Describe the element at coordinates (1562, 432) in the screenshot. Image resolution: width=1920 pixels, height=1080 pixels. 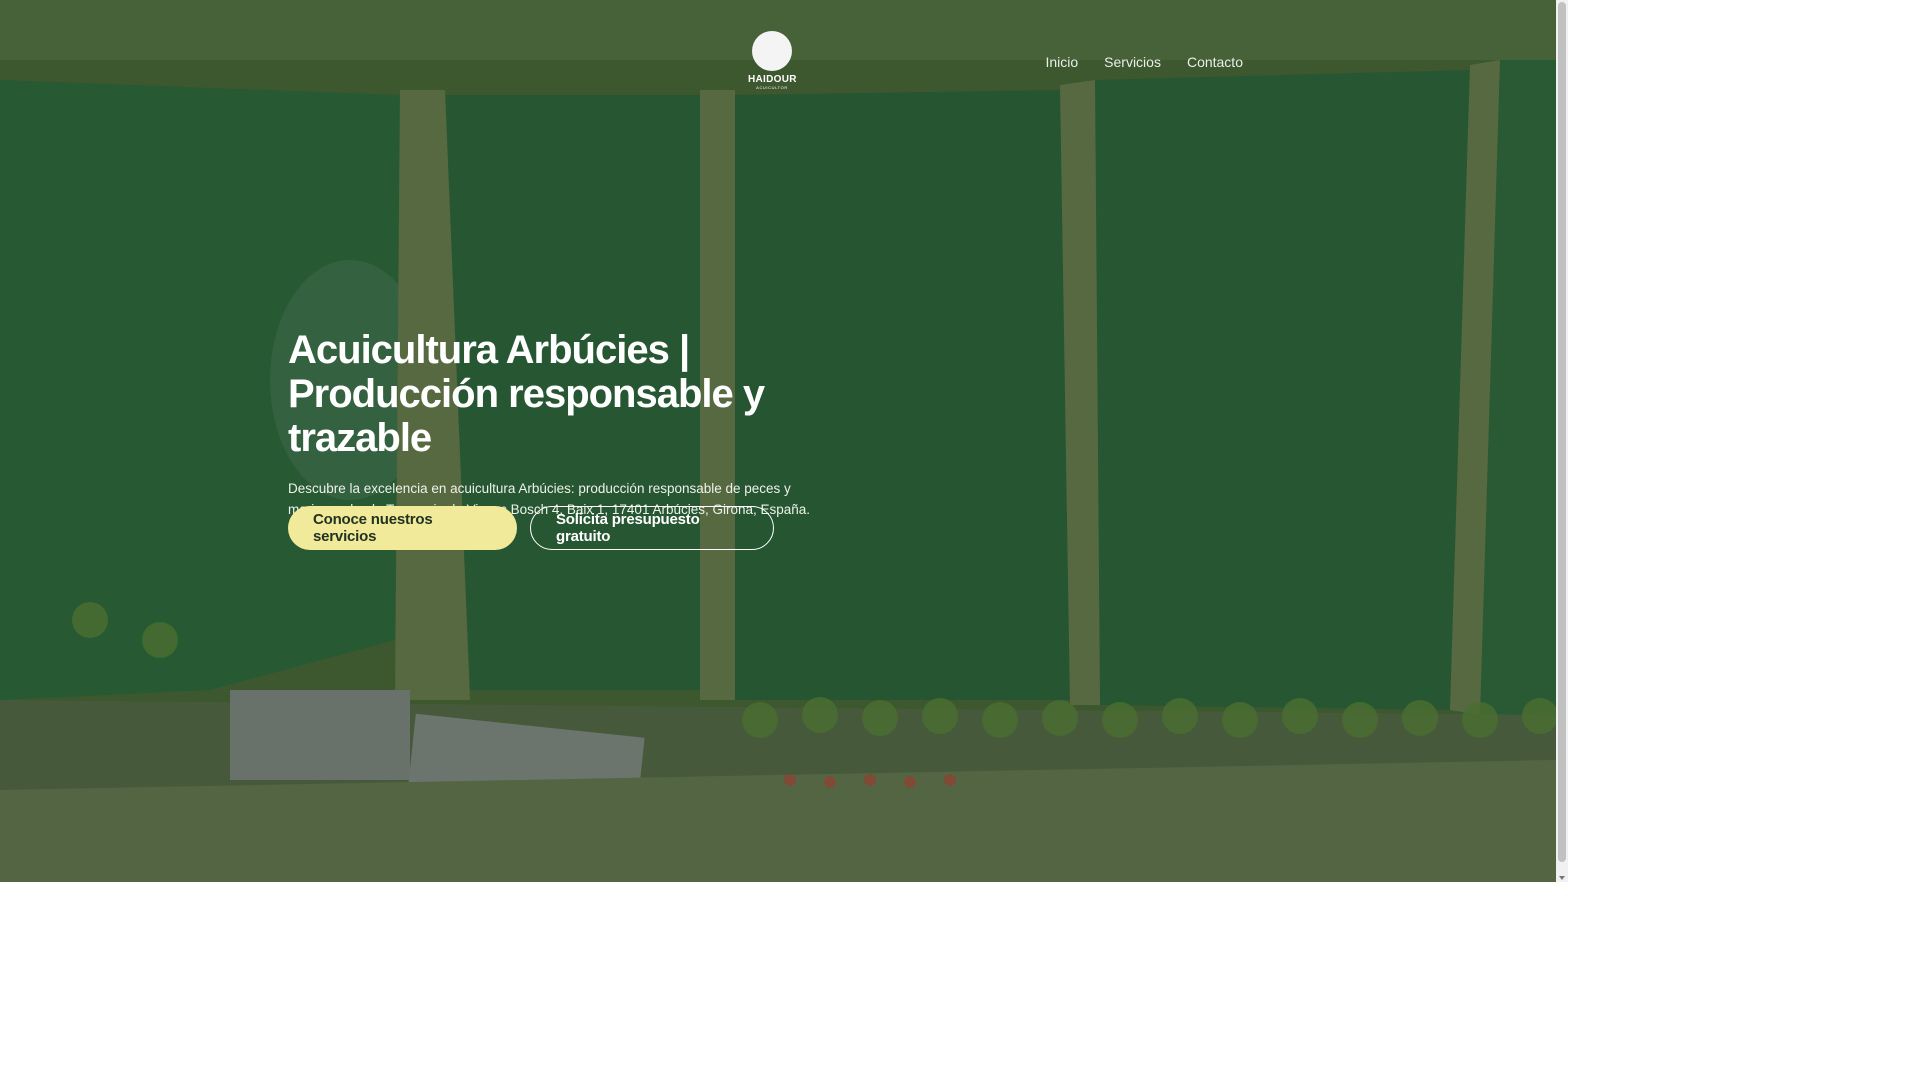
I see `scrollbar-thumb` at that location.